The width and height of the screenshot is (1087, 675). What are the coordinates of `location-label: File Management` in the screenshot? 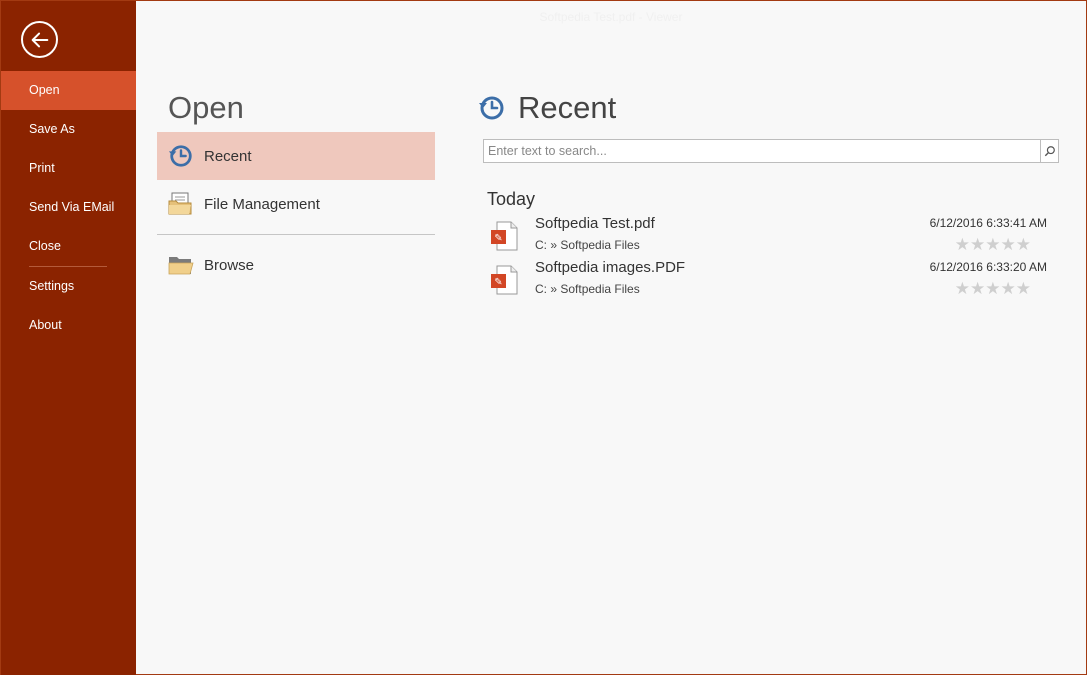 It's located at (262, 204).